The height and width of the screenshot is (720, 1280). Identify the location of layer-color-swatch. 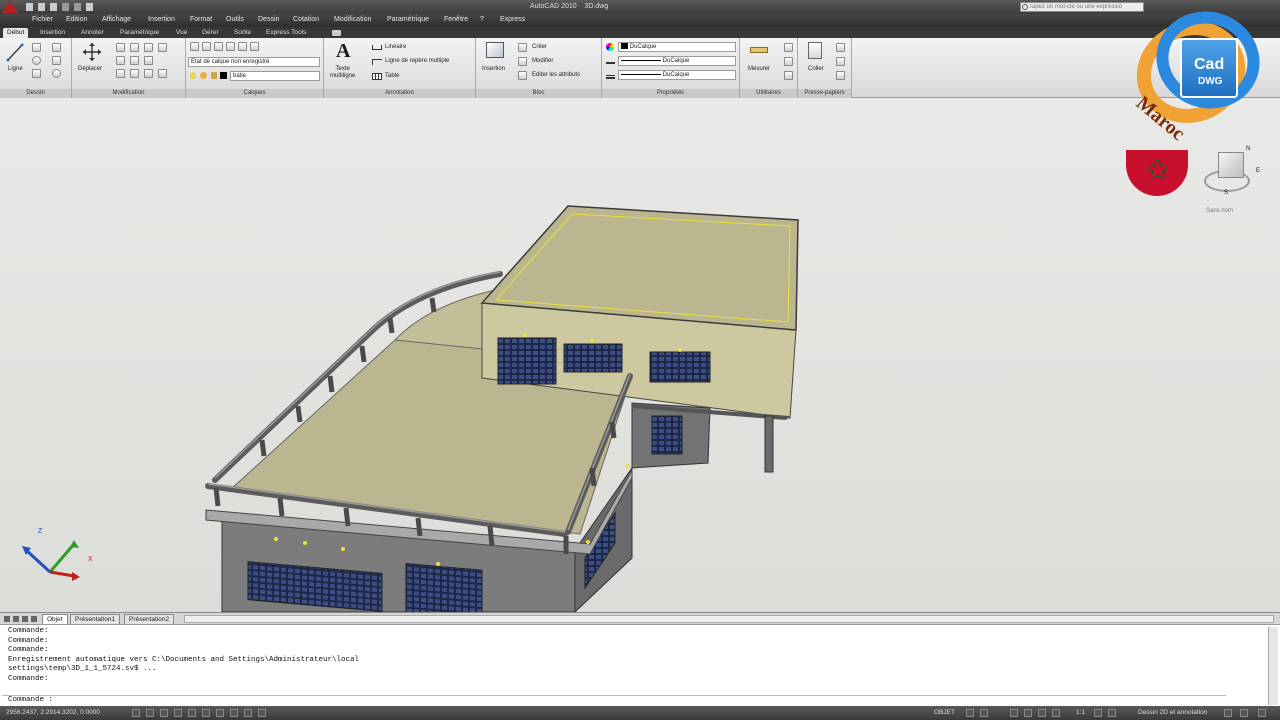
(223, 75).